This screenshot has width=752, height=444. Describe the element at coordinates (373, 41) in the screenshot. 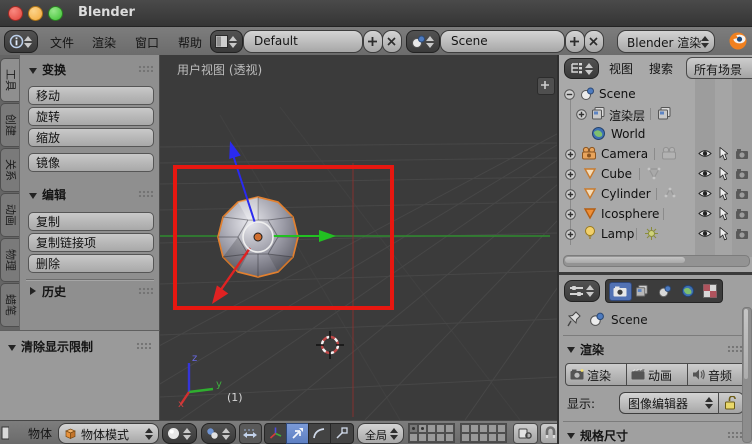

I see `add-layout-button` at that location.